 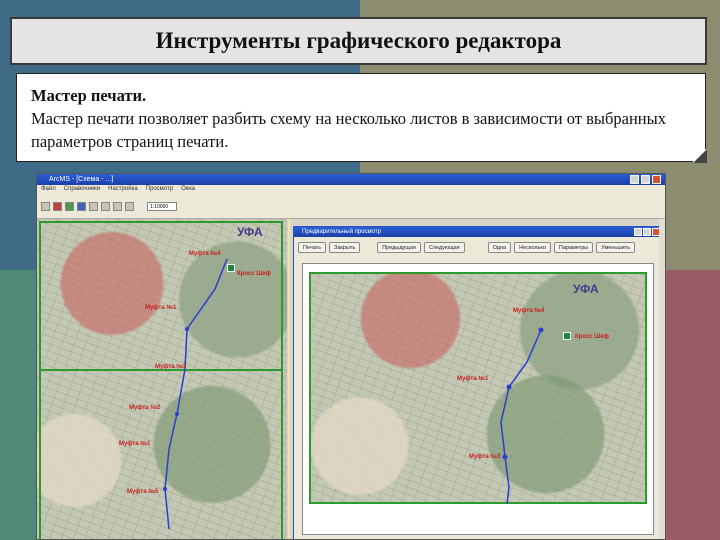 What do you see at coordinates (345, 247) in the screenshot?
I see `close-button: Закрыть` at bounding box center [345, 247].